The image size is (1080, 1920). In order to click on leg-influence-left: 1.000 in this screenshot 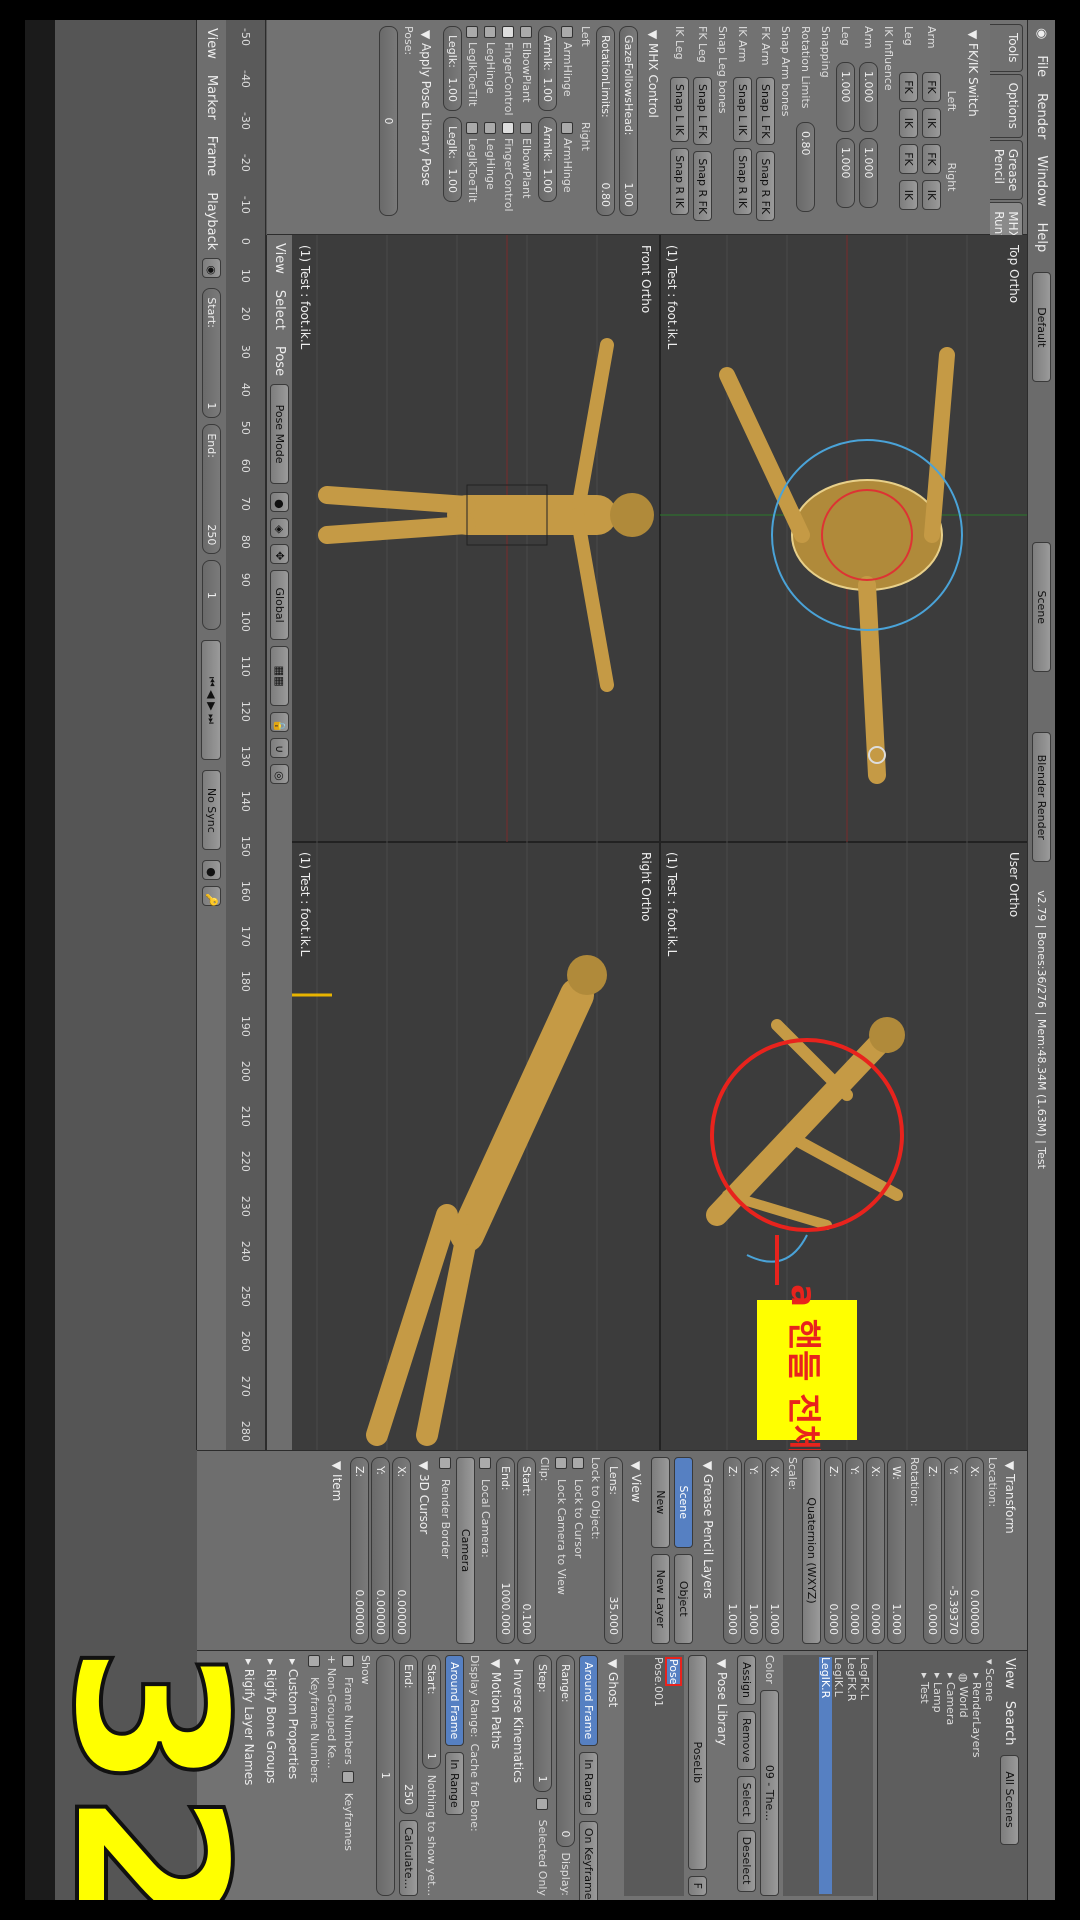, I will do `click(845, 97)`.